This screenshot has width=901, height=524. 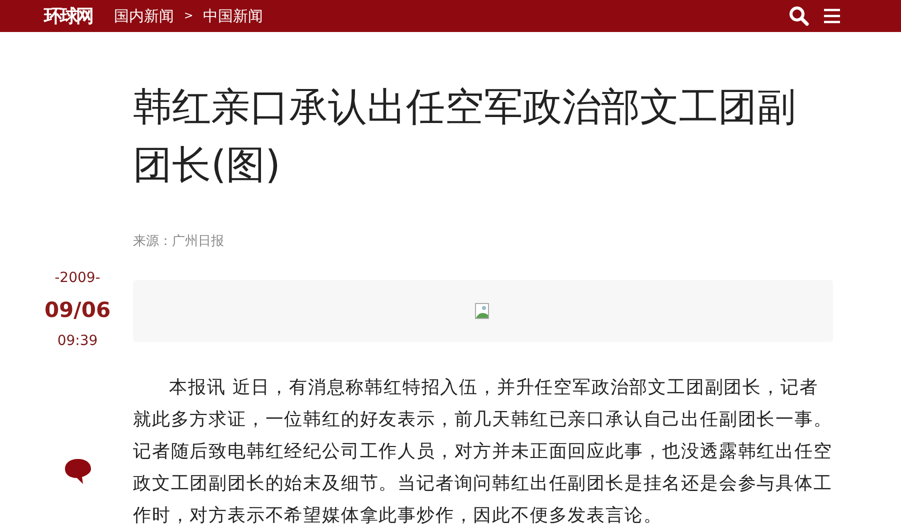 What do you see at coordinates (68, 16) in the screenshot?
I see `site-logo: 环球网` at bounding box center [68, 16].